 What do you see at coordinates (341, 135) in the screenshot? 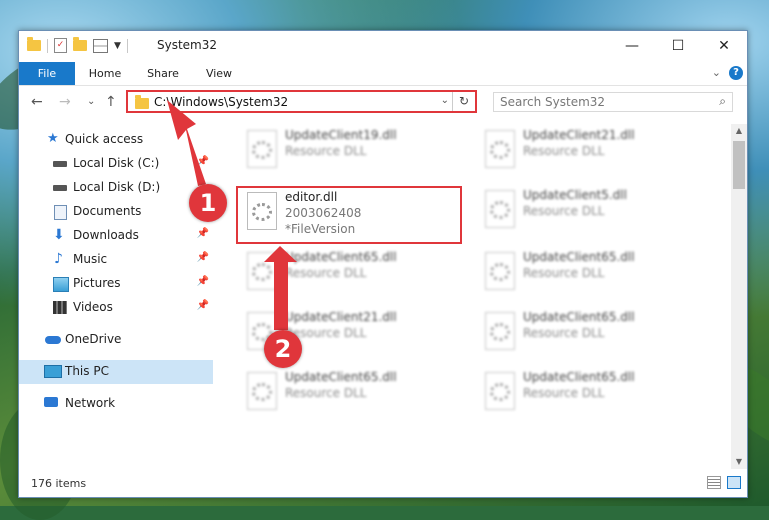
I see `file-name: UpdateClient19.dll` at bounding box center [341, 135].